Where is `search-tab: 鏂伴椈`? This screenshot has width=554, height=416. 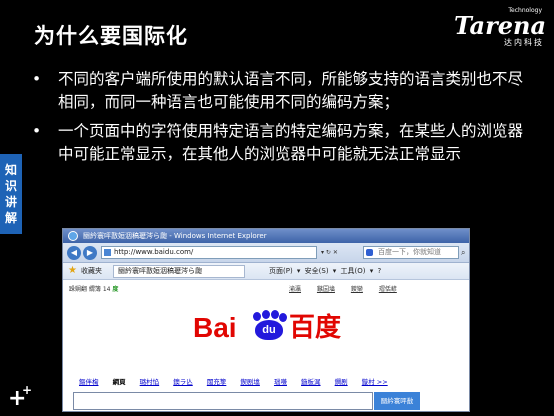
search-tab: 鏂伴椈 is located at coordinates (89, 382).